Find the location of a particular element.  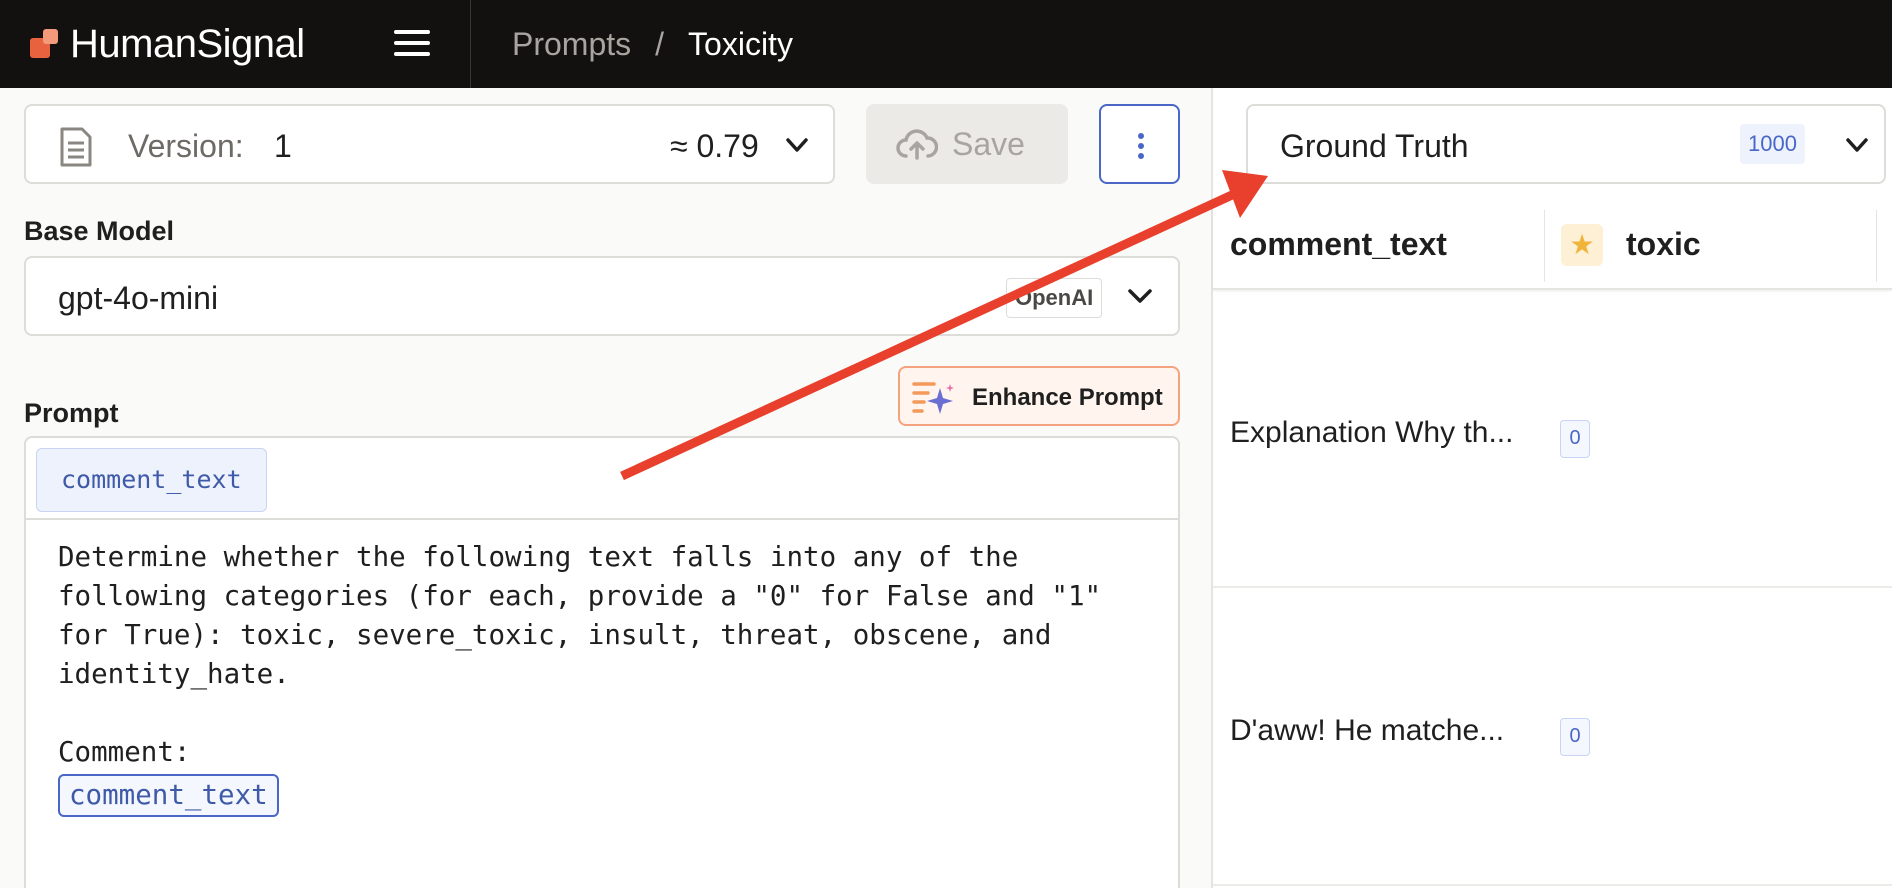

table-row: D'aww! He matche... 0 is located at coordinates (1552, 738).